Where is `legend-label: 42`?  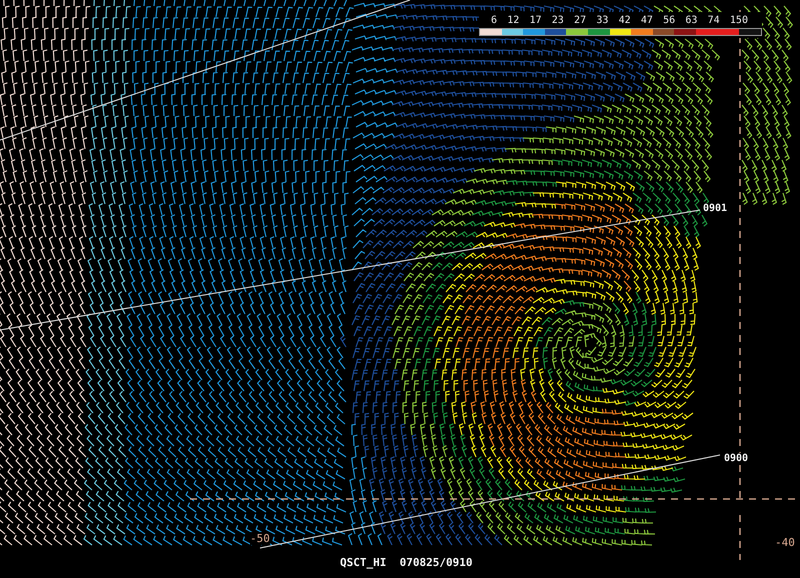
legend-label: 42 is located at coordinates (624, 21).